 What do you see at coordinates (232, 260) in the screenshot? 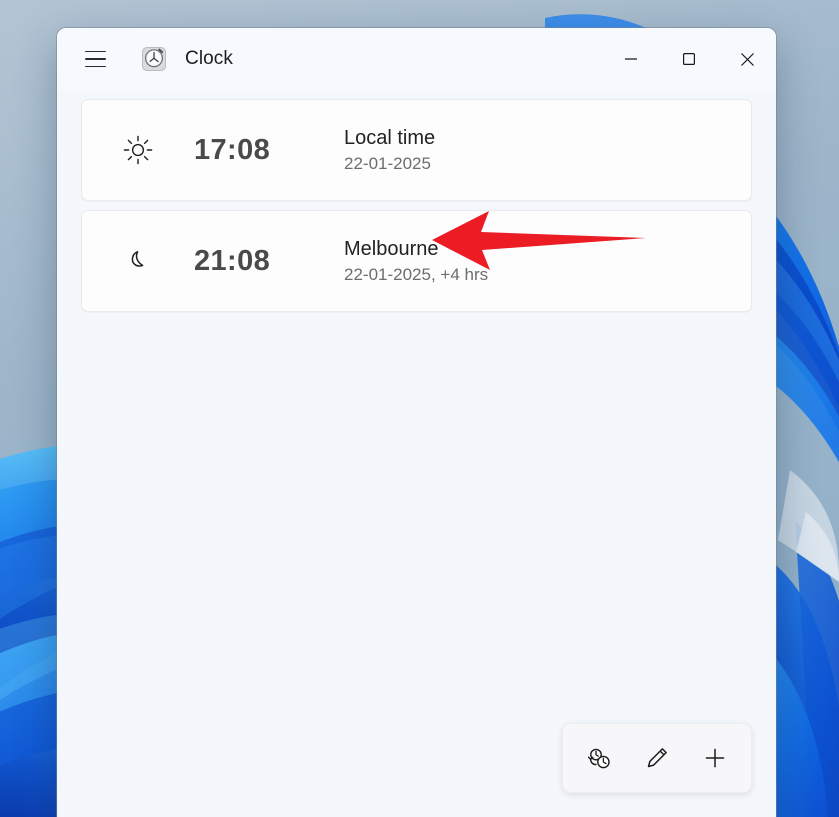
I see `clock-time: 21:08` at bounding box center [232, 260].